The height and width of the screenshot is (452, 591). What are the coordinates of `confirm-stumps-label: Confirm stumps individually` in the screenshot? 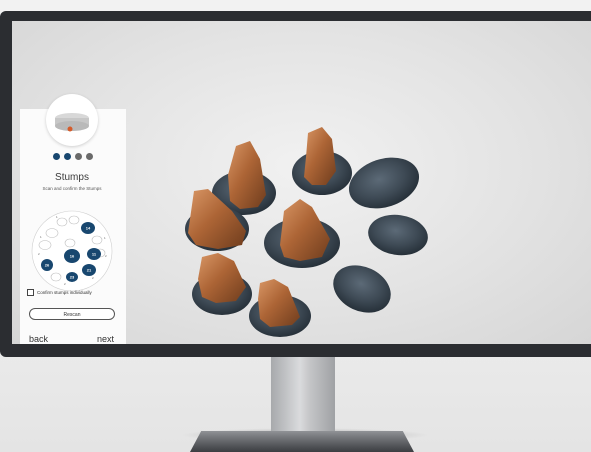 It's located at (64, 292).